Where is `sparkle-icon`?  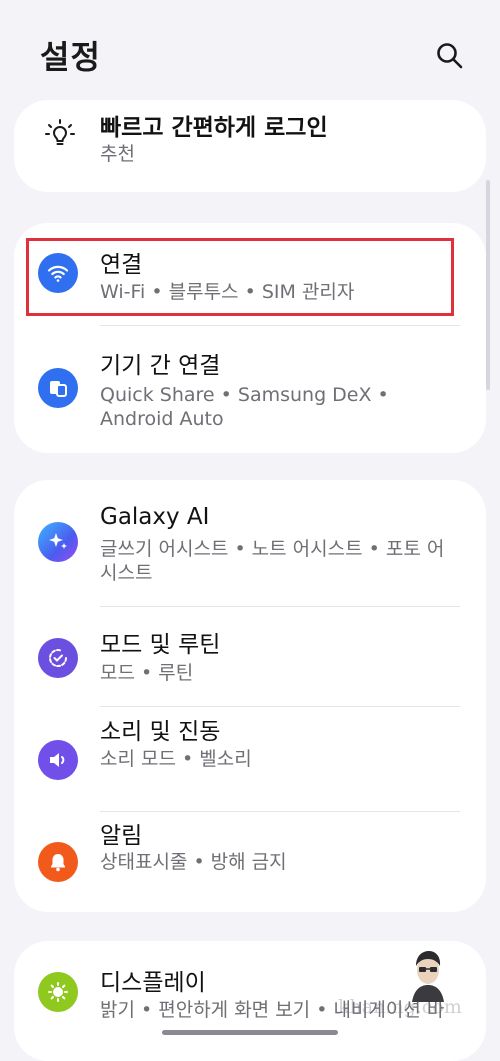
sparkle-icon is located at coordinates (58, 542).